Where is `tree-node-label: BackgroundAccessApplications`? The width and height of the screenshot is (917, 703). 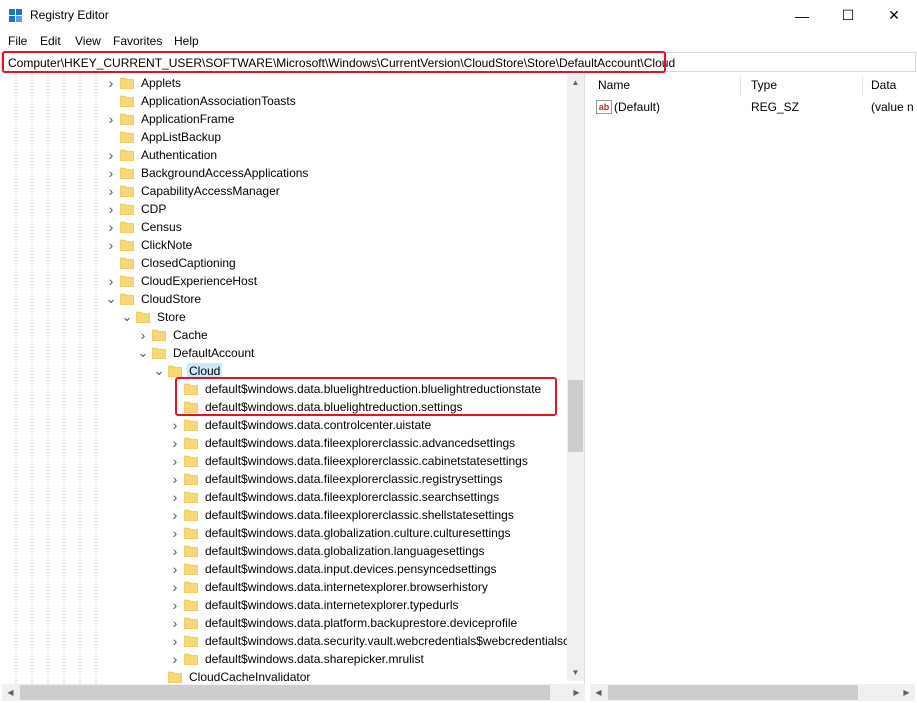
tree-node-label: BackgroundAccessApplications is located at coordinates (225, 173).